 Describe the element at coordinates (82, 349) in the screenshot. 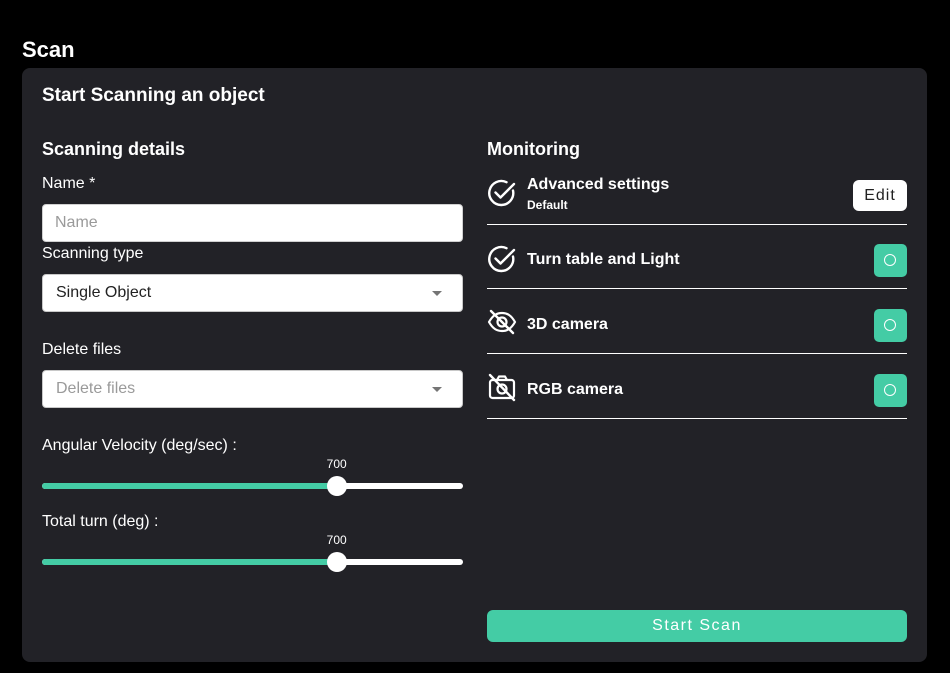

I see `delete-files-label: Delete files` at that location.